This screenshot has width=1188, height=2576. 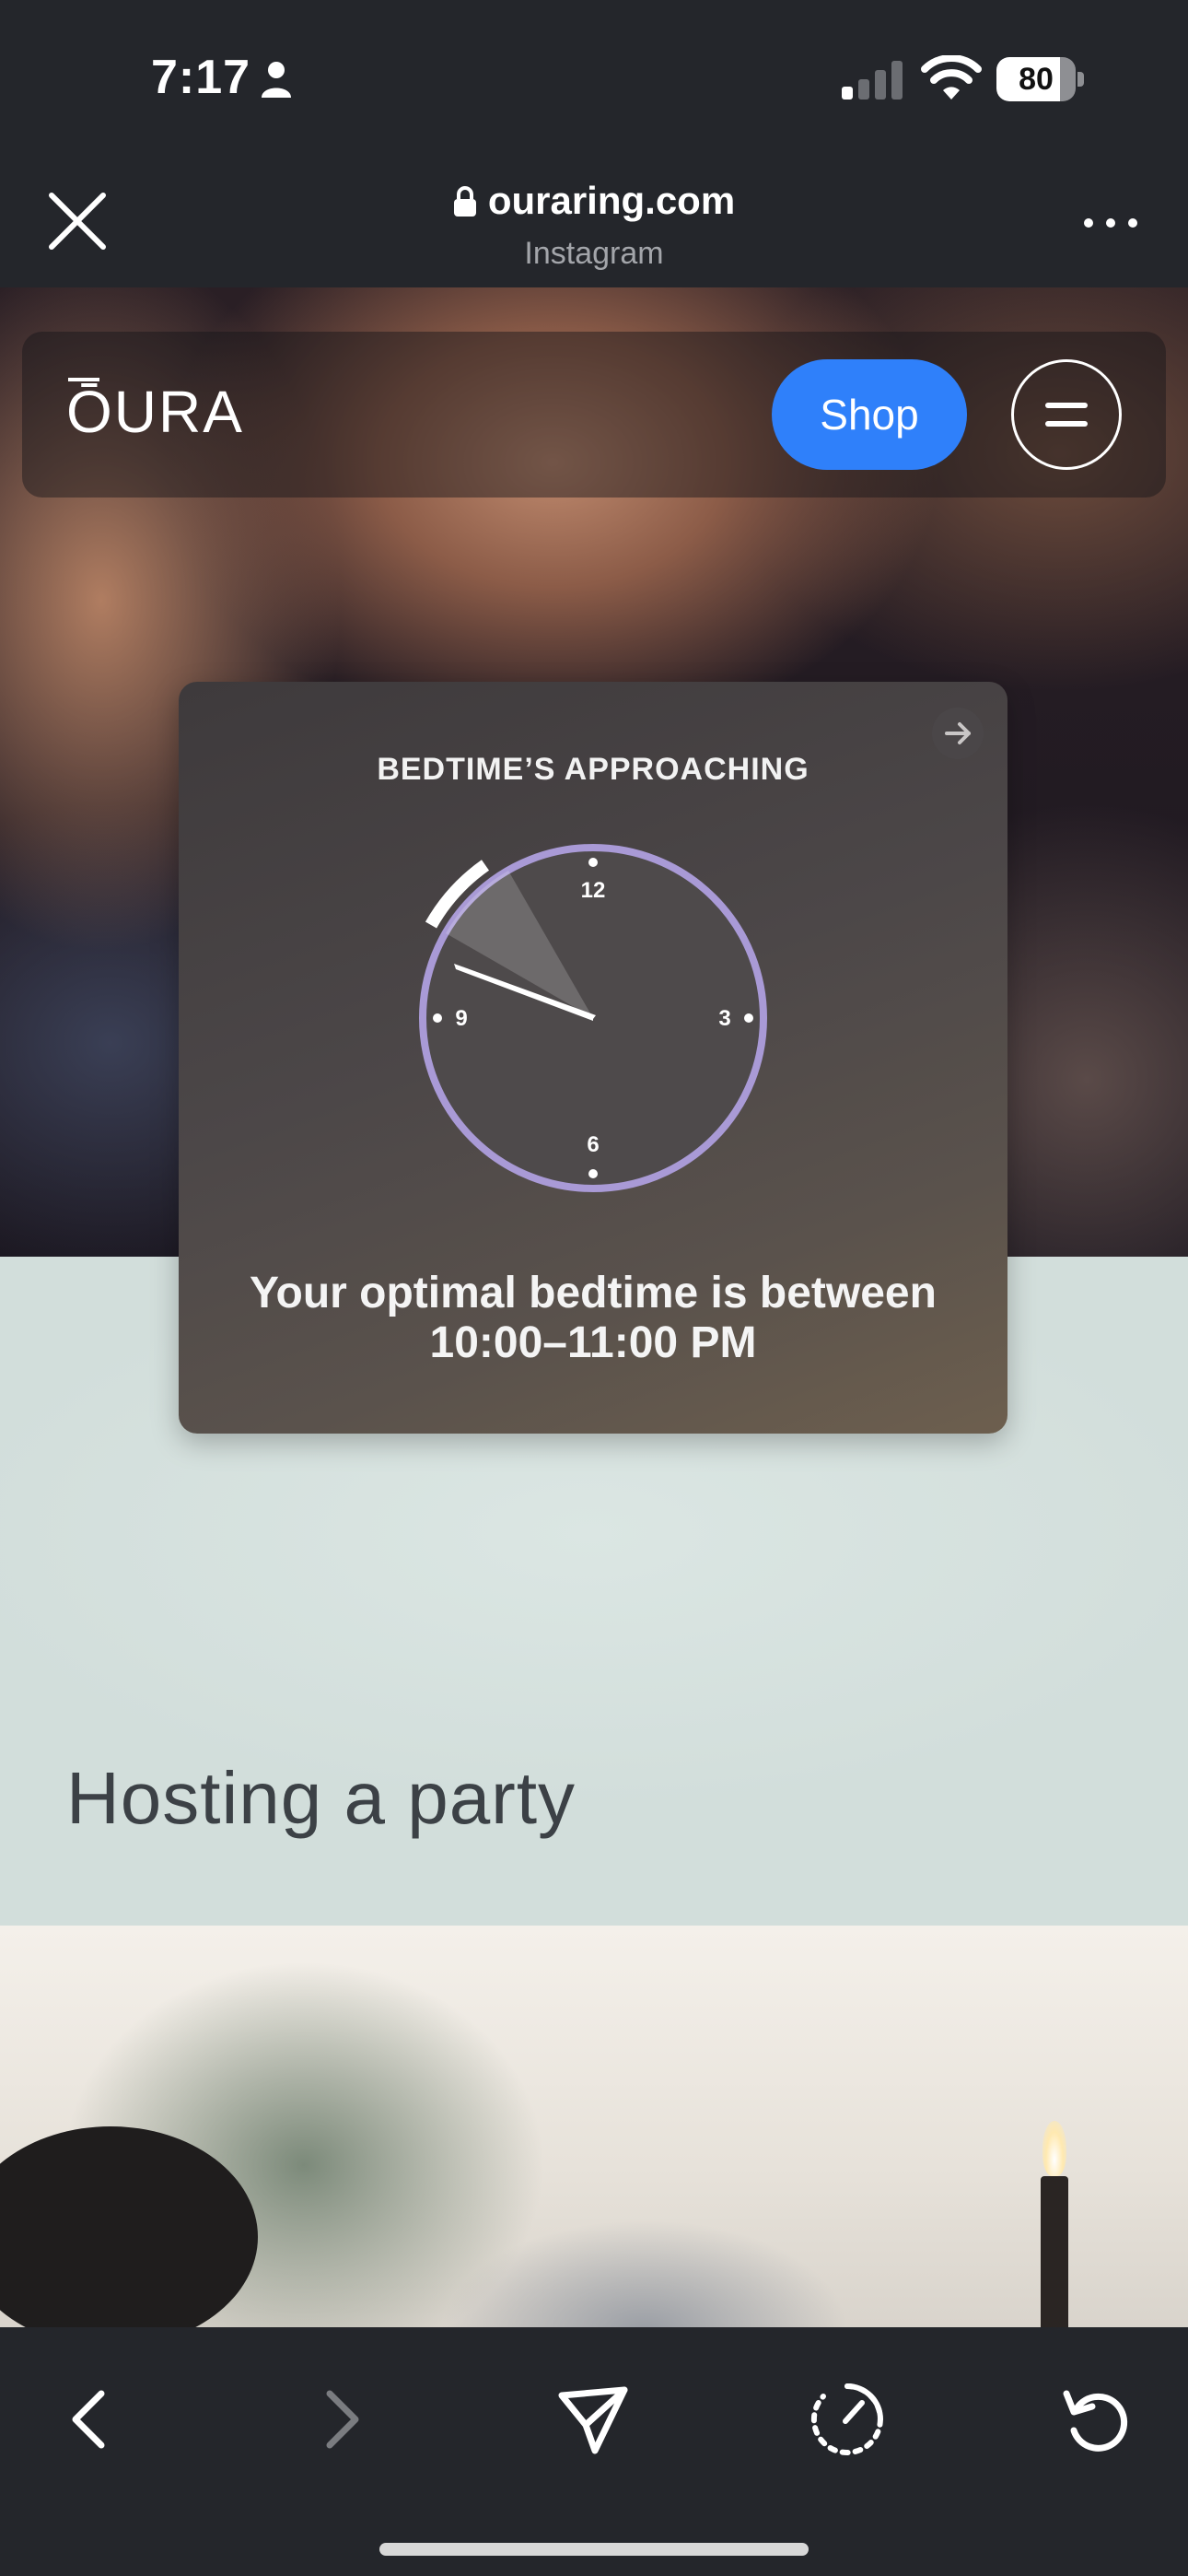 What do you see at coordinates (1111, 223) in the screenshot?
I see `more-icon` at bounding box center [1111, 223].